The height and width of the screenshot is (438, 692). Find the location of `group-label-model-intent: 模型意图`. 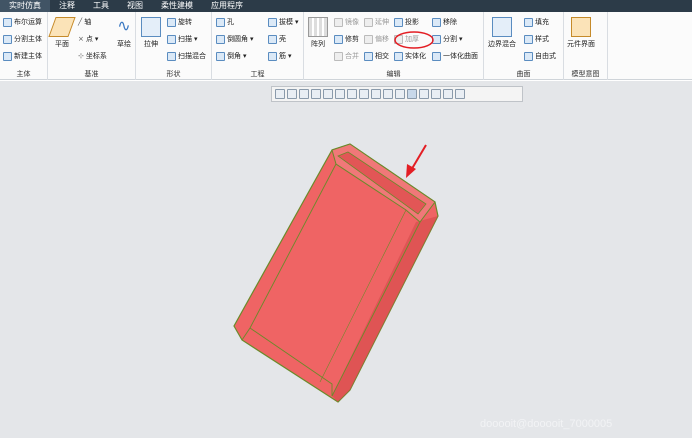

group-label-model-intent: 模型意图 is located at coordinates (585, 74).